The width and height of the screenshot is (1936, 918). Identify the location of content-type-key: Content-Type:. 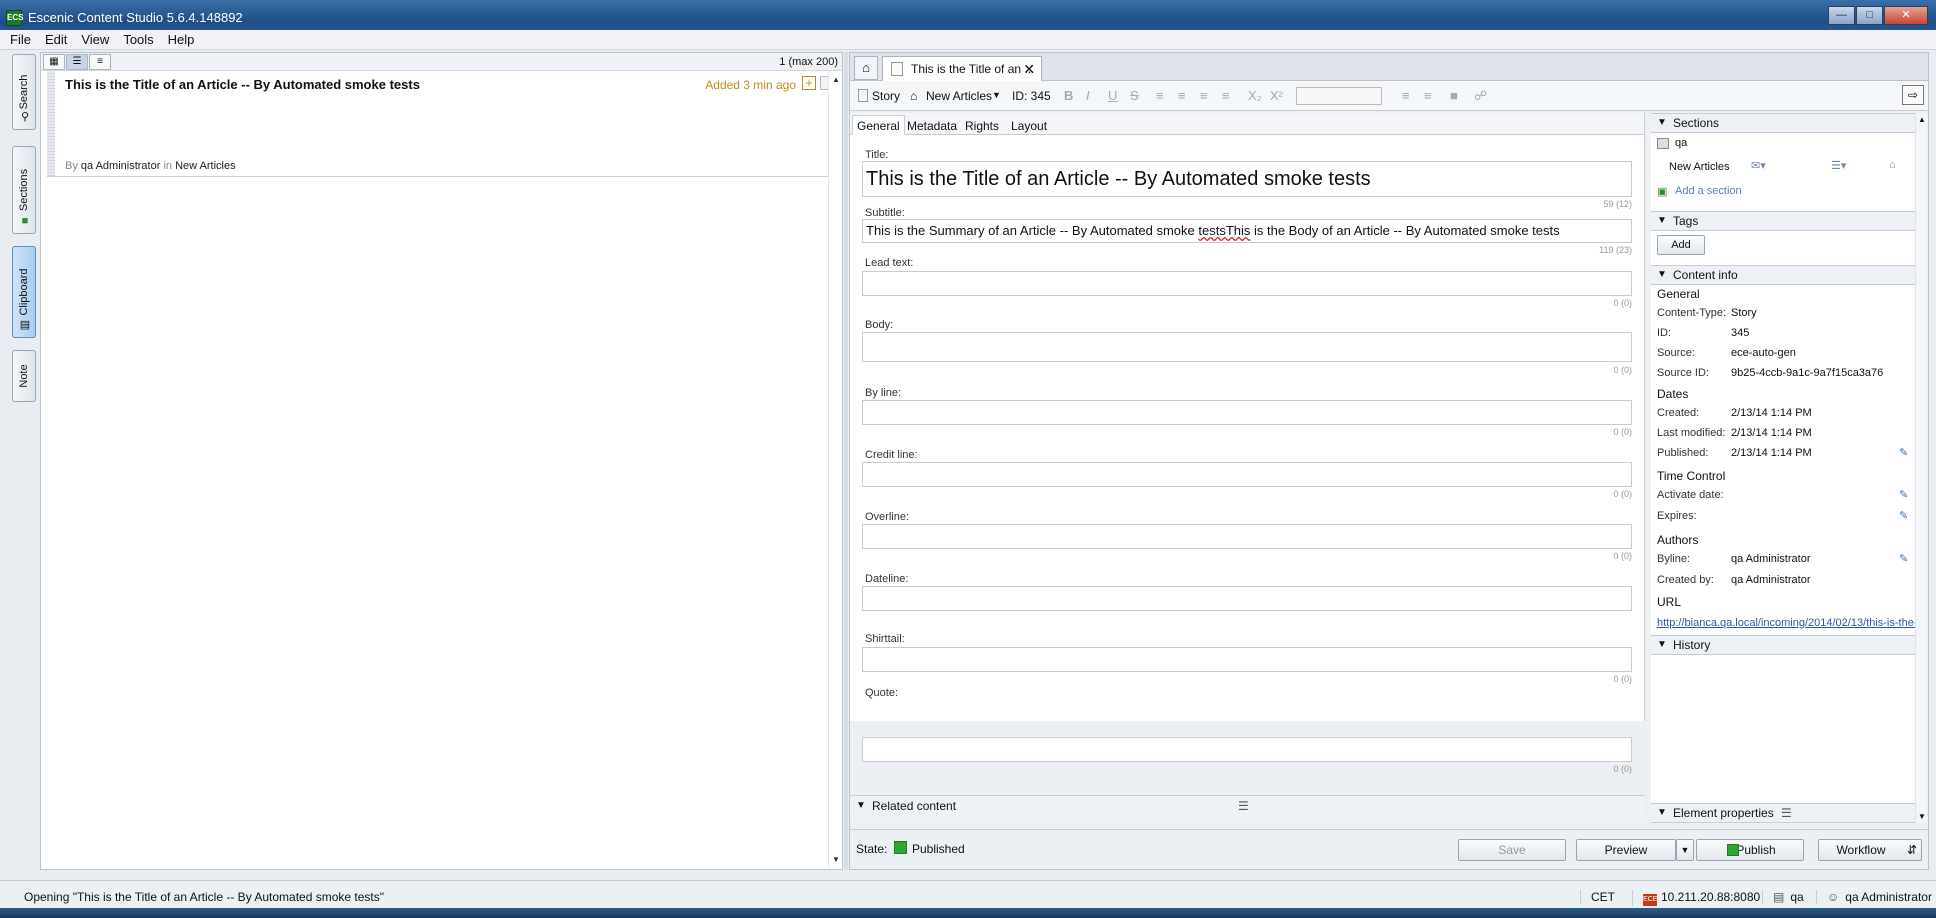
(1692, 313).